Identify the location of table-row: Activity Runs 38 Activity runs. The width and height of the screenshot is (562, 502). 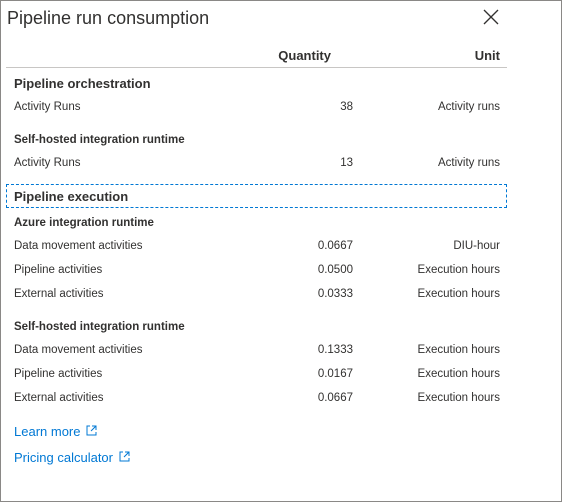
(257, 109).